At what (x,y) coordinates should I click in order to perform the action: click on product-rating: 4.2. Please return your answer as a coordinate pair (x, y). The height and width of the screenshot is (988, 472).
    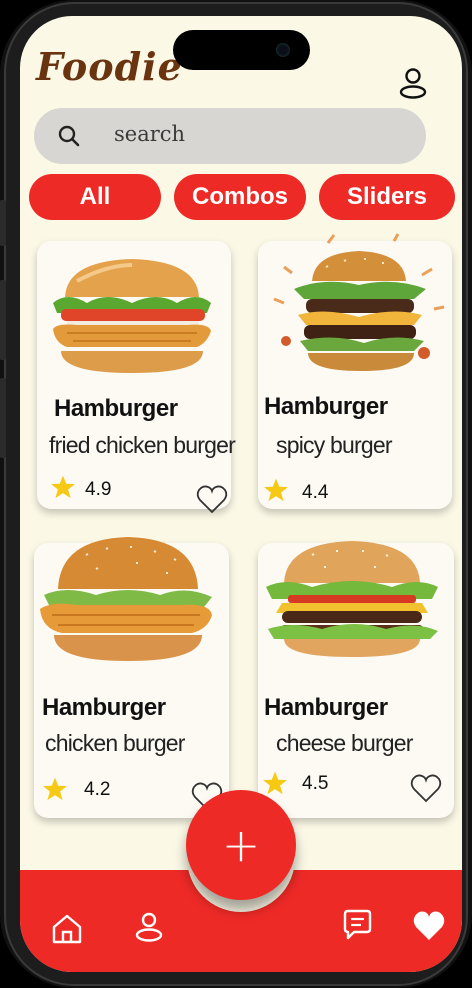
    Looking at the image, I should click on (97, 789).